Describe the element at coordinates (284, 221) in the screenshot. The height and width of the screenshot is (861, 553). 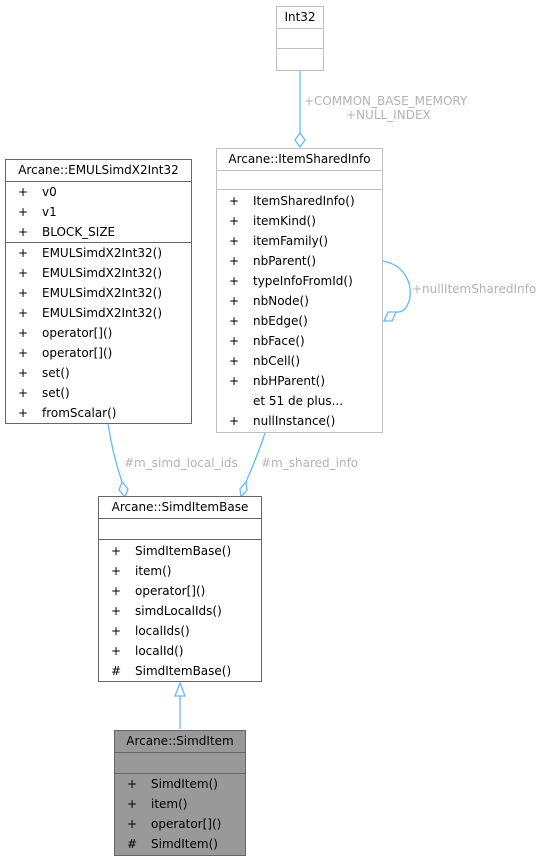
I see `member-name: itemKind()` at that location.